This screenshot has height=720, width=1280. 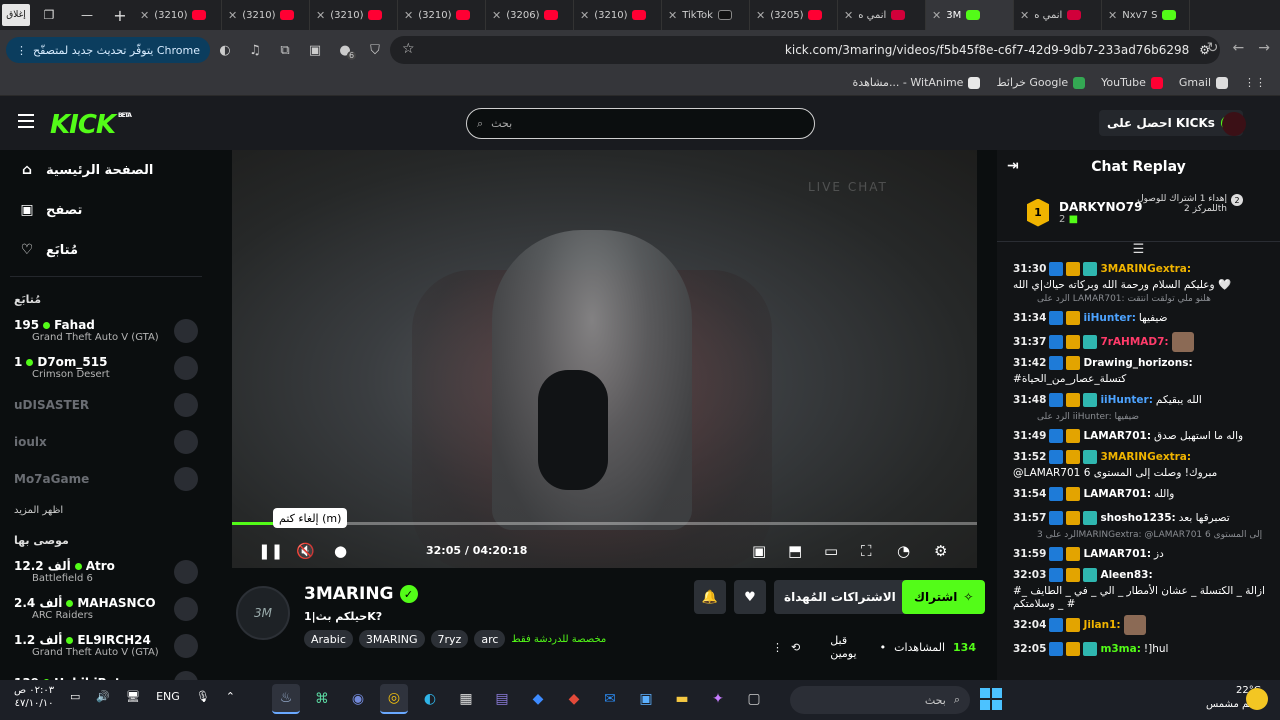 I want to click on sidebar-item: ♡ مُتابَع, so click(x=106, y=250).